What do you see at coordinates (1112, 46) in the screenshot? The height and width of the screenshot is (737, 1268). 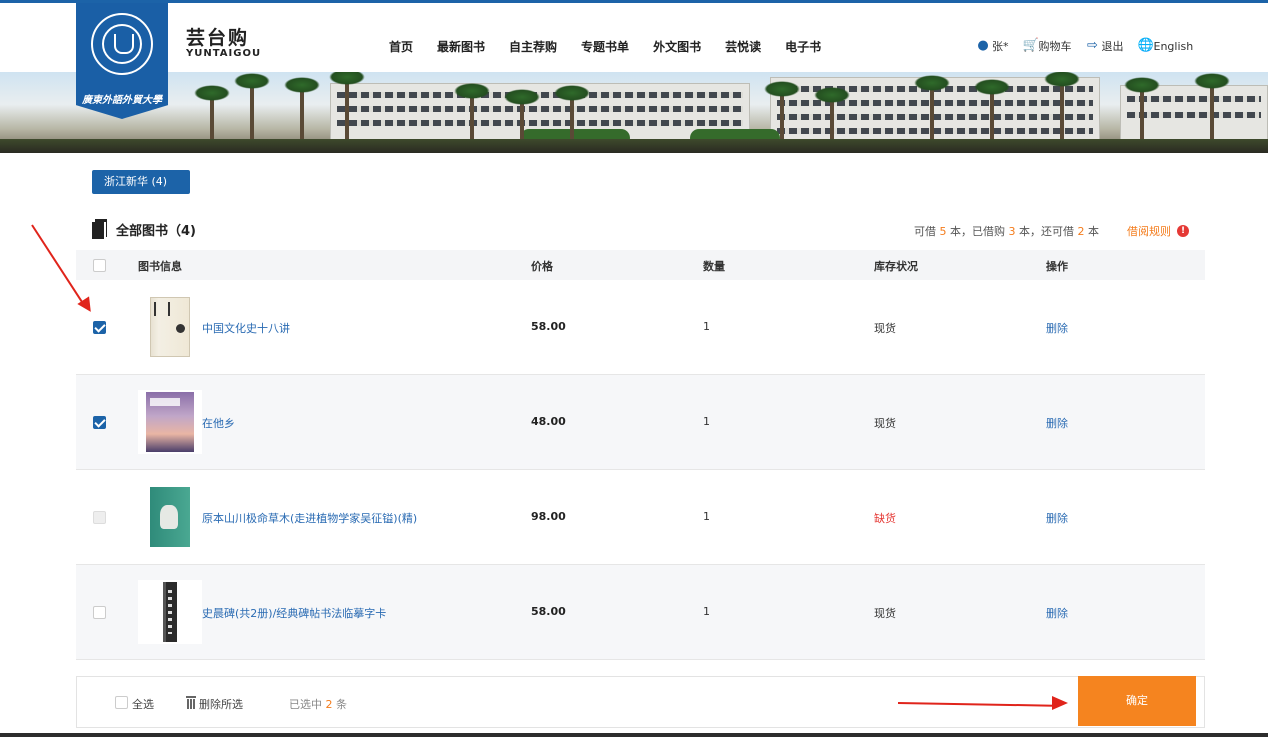 I see `logout-label: 退出` at bounding box center [1112, 46].